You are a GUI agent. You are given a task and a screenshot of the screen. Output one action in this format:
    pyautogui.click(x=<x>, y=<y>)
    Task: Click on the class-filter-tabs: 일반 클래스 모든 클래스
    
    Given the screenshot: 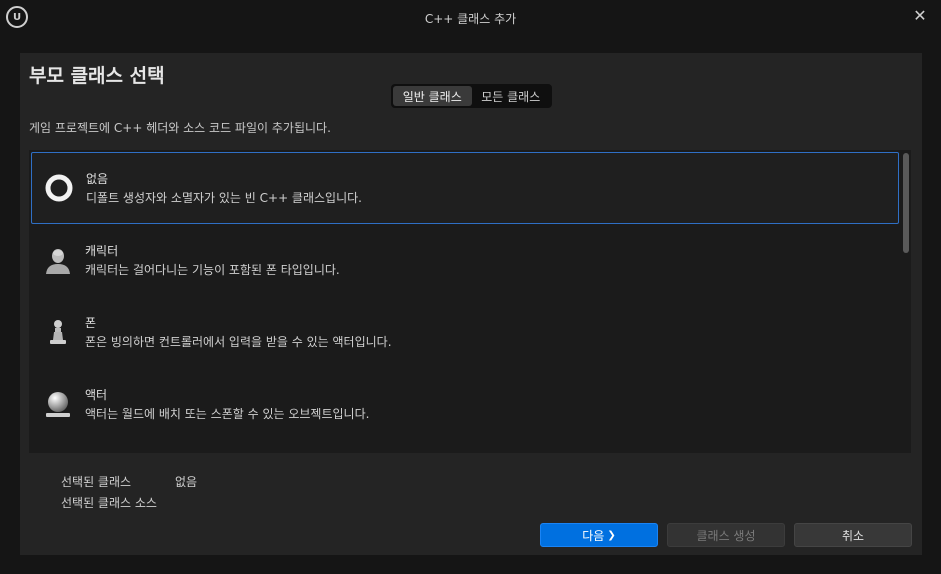 What is the action you would take?
    pyautogui.click(x=471, y=96)
    